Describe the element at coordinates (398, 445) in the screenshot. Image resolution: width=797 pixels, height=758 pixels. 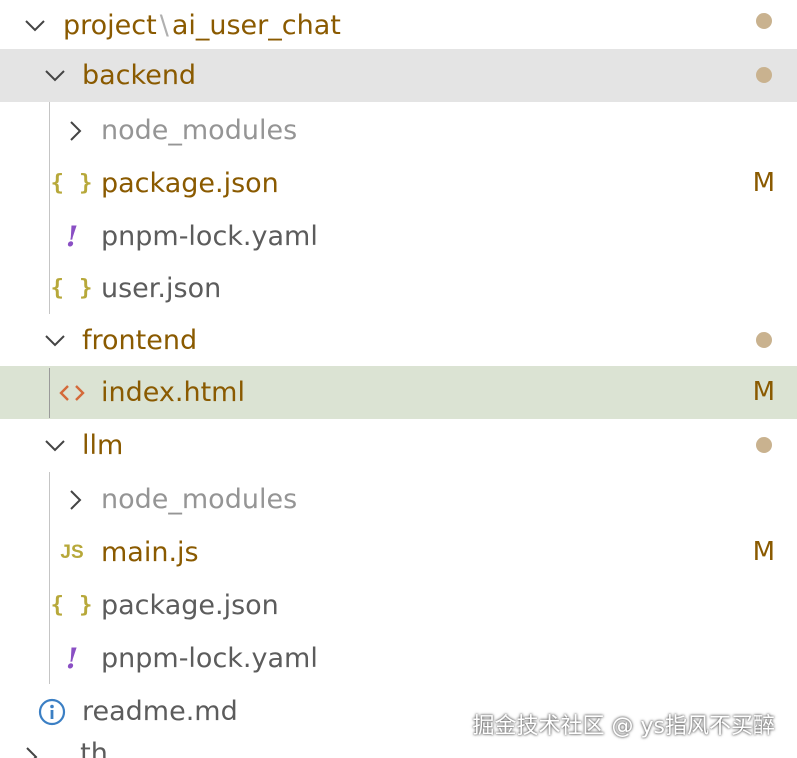
I see `tree-row-folder-llm: llm` at that location.